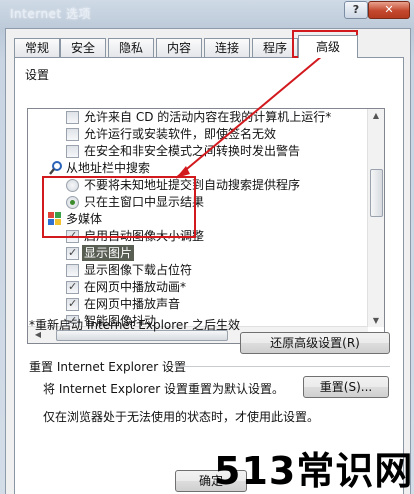  What do you see at coordinates (179, 47) in the screenshot?
I see `tab-content: 内容` at bounding box center [179, 47].